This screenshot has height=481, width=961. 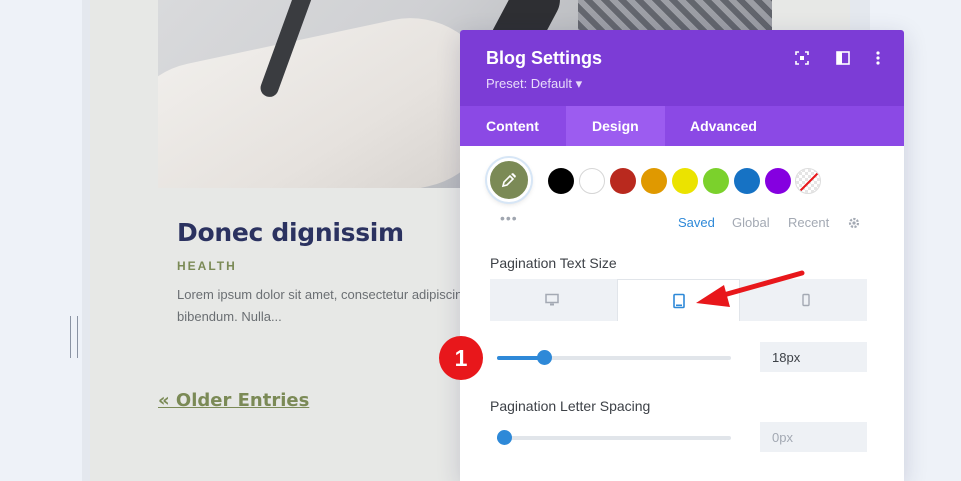 I want to click on older-entries-link: « Older Entries, so click(x=233, y=400).